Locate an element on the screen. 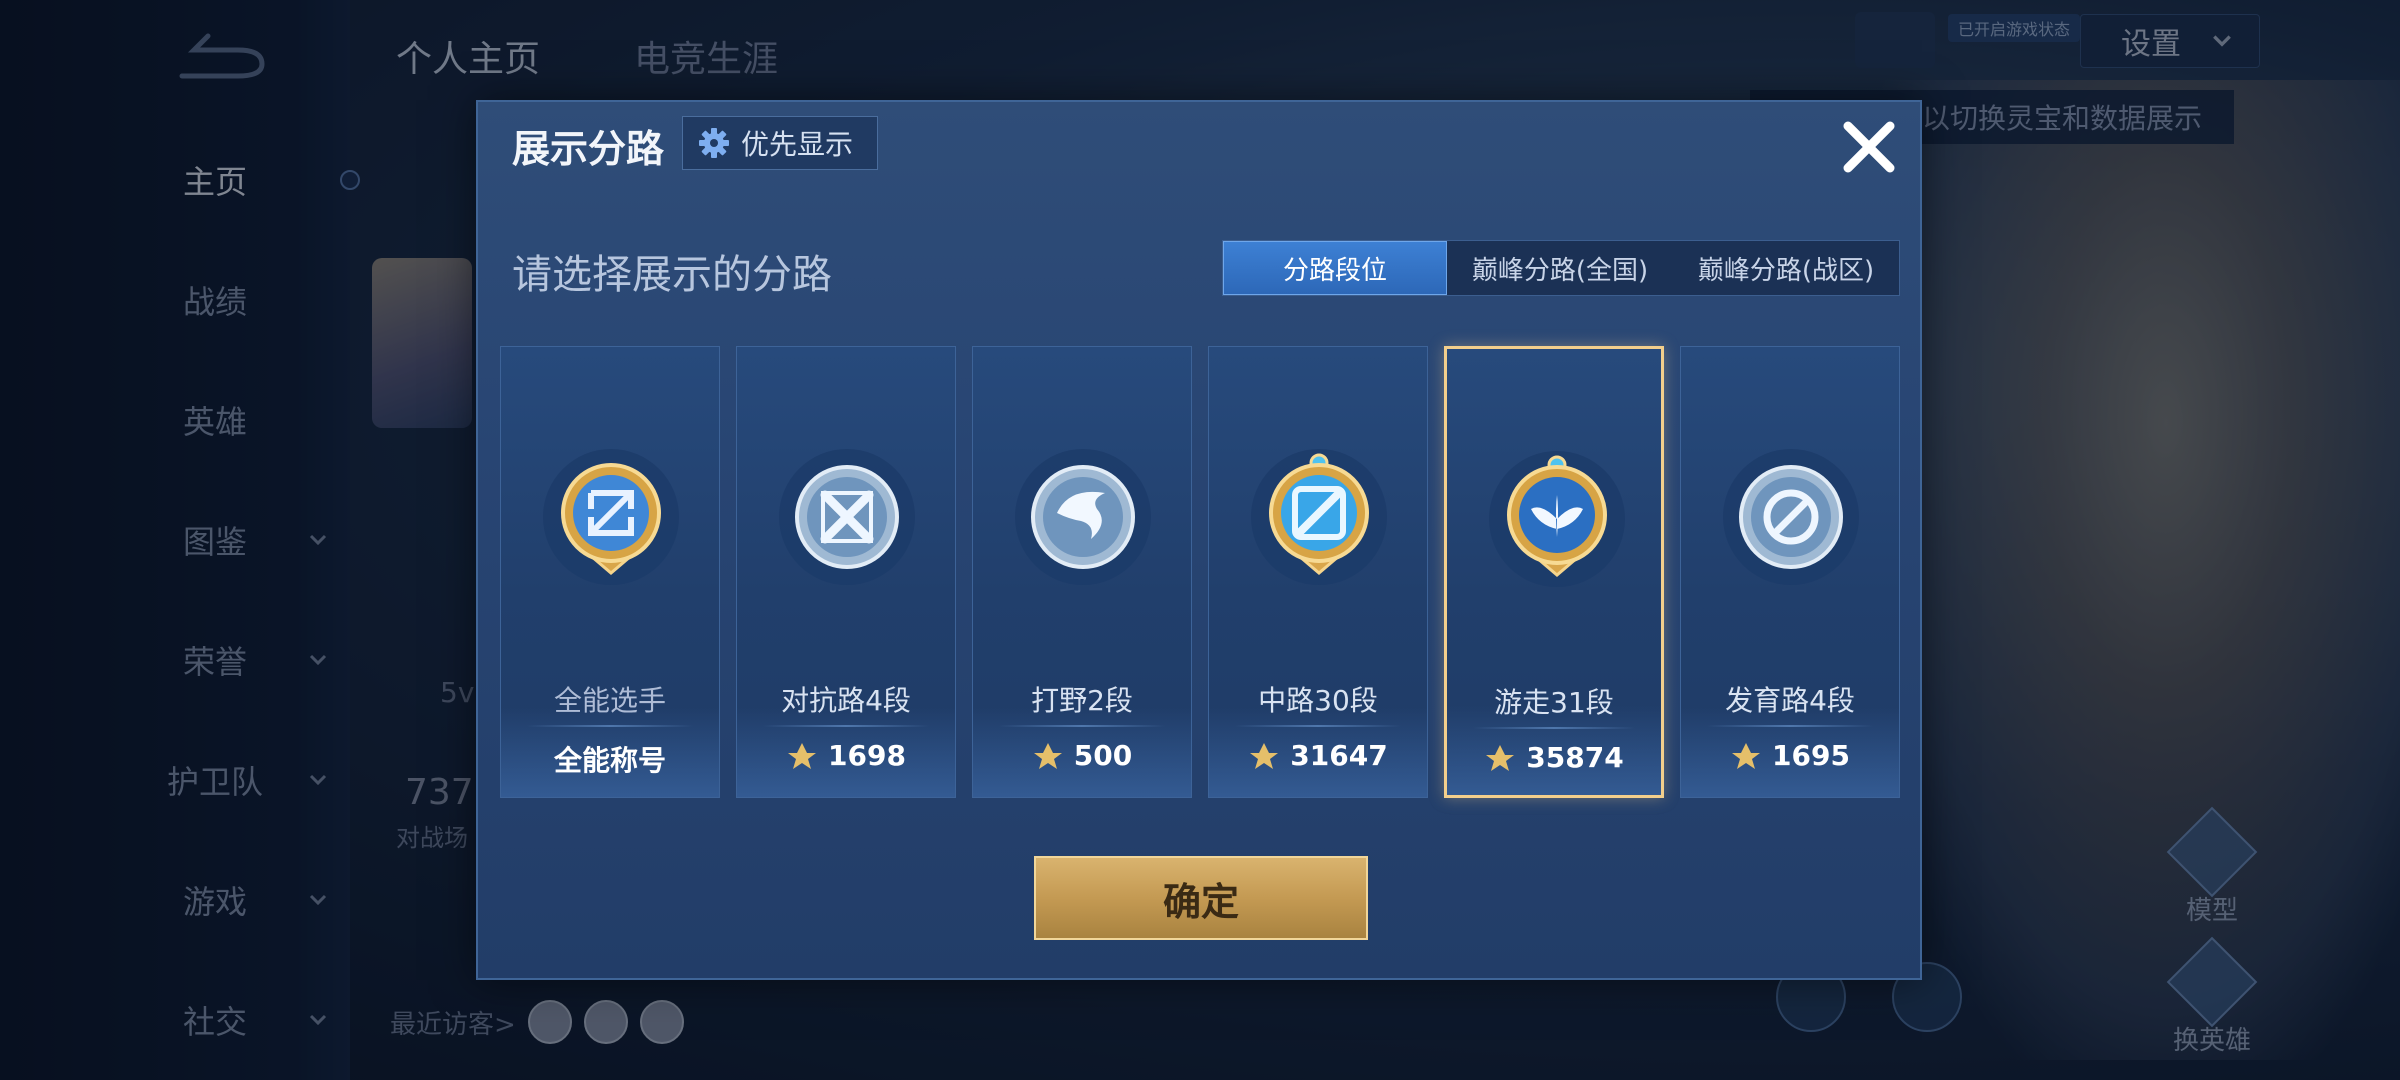 Image resolution: width=2400 pixels, height=1080 pixels. lane-stat: 1698 is located at coordinates (846, 755).